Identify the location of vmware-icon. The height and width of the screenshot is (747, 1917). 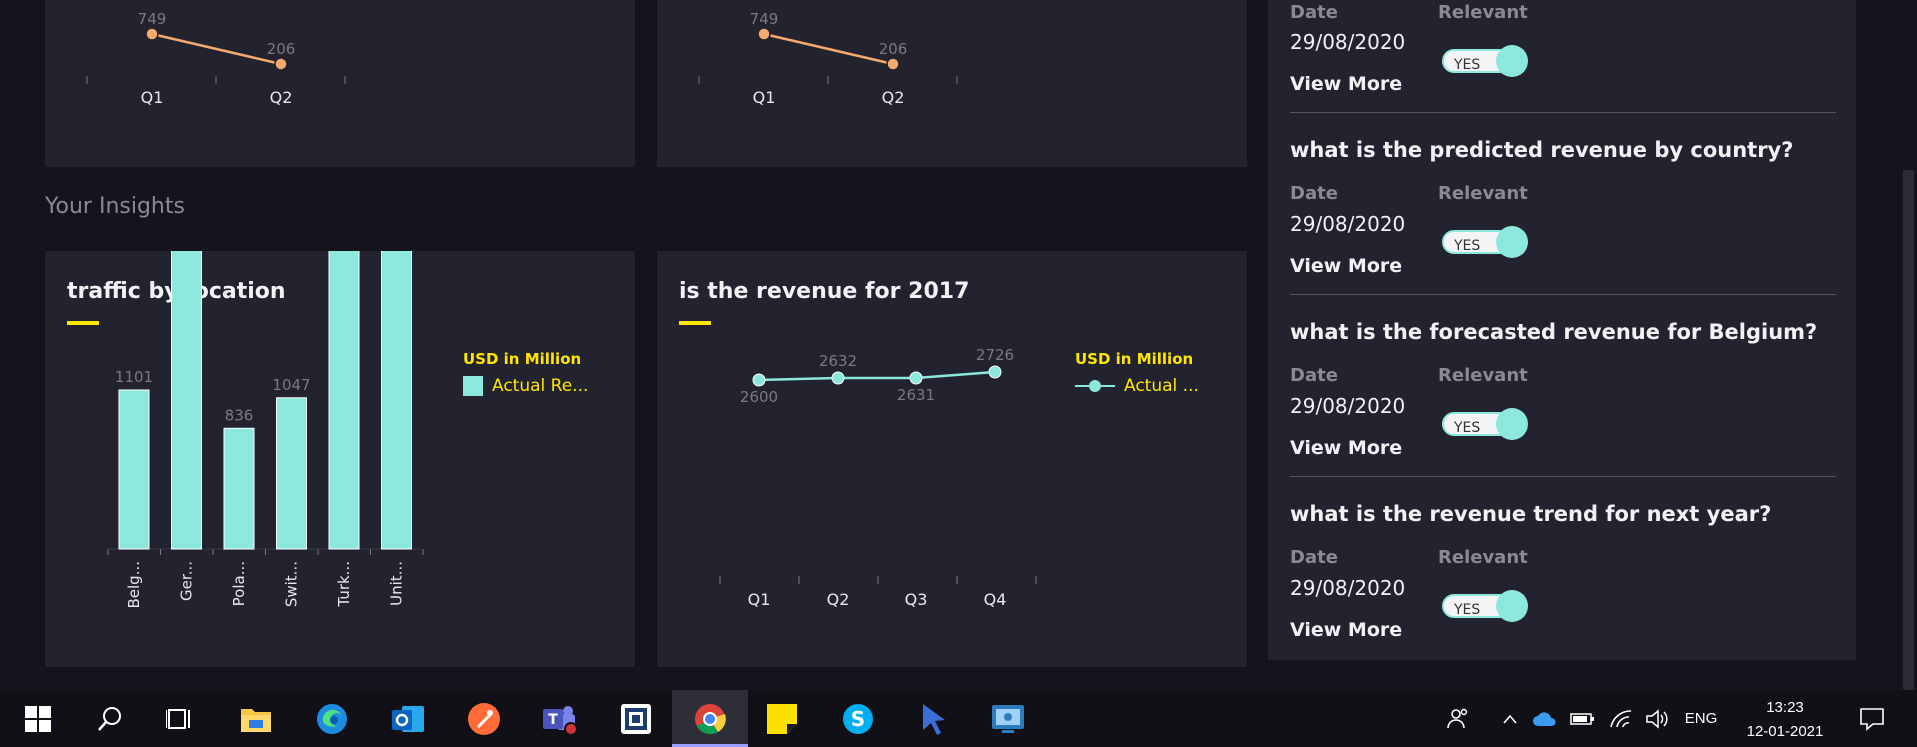
(636, 718).